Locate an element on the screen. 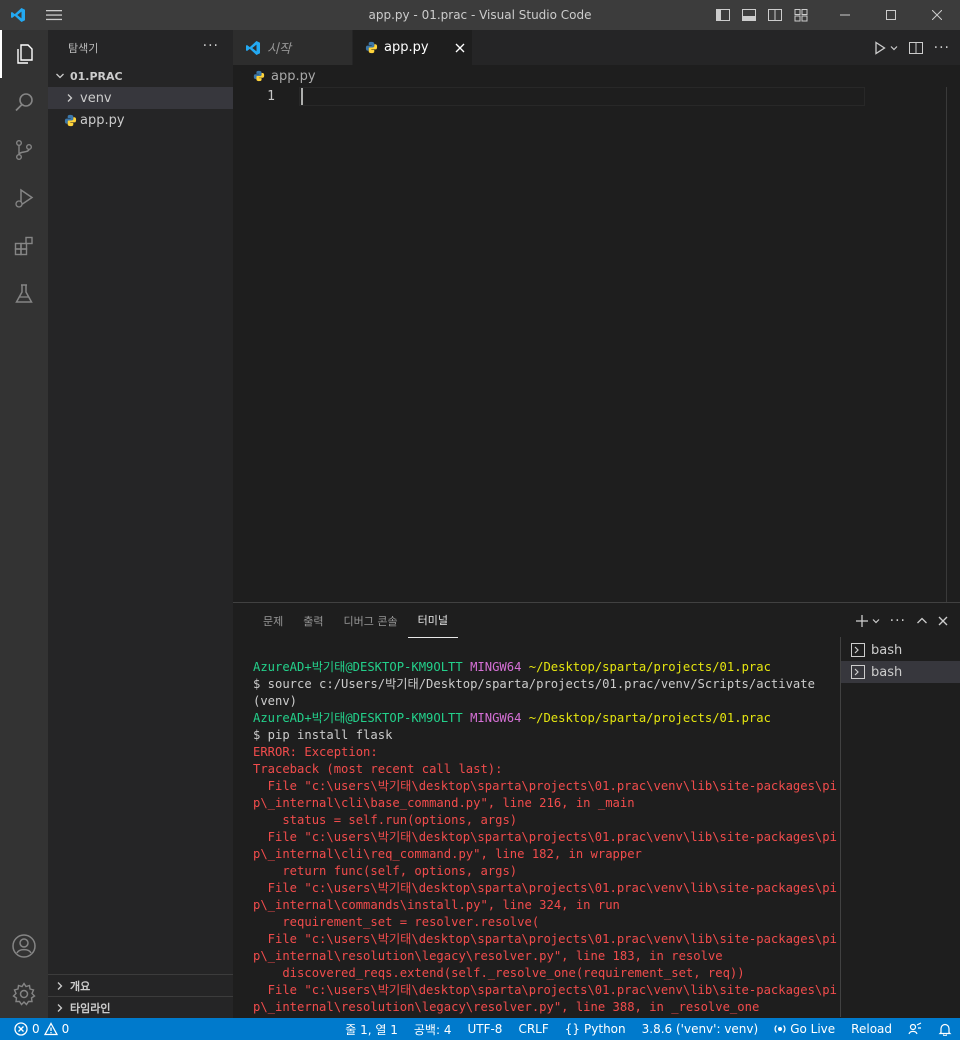 This screenshot has height=1040, width=960. terminal-text: MINGW64 is located at coordinates (499, 667).